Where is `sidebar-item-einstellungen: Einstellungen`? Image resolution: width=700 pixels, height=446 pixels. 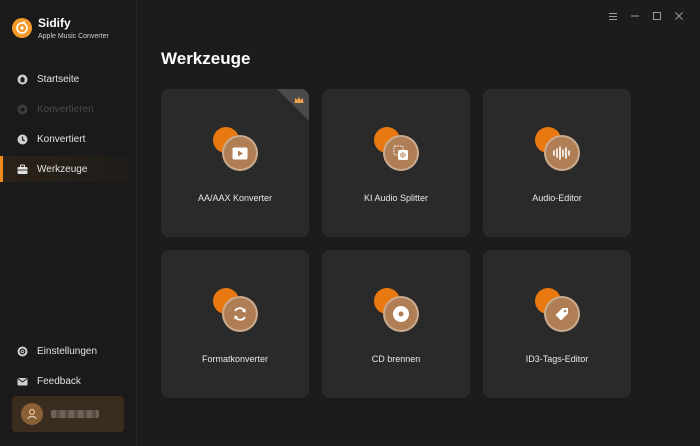 sidebar-item-einstellungen: Einstellungen is located at coordinates (68, 351).